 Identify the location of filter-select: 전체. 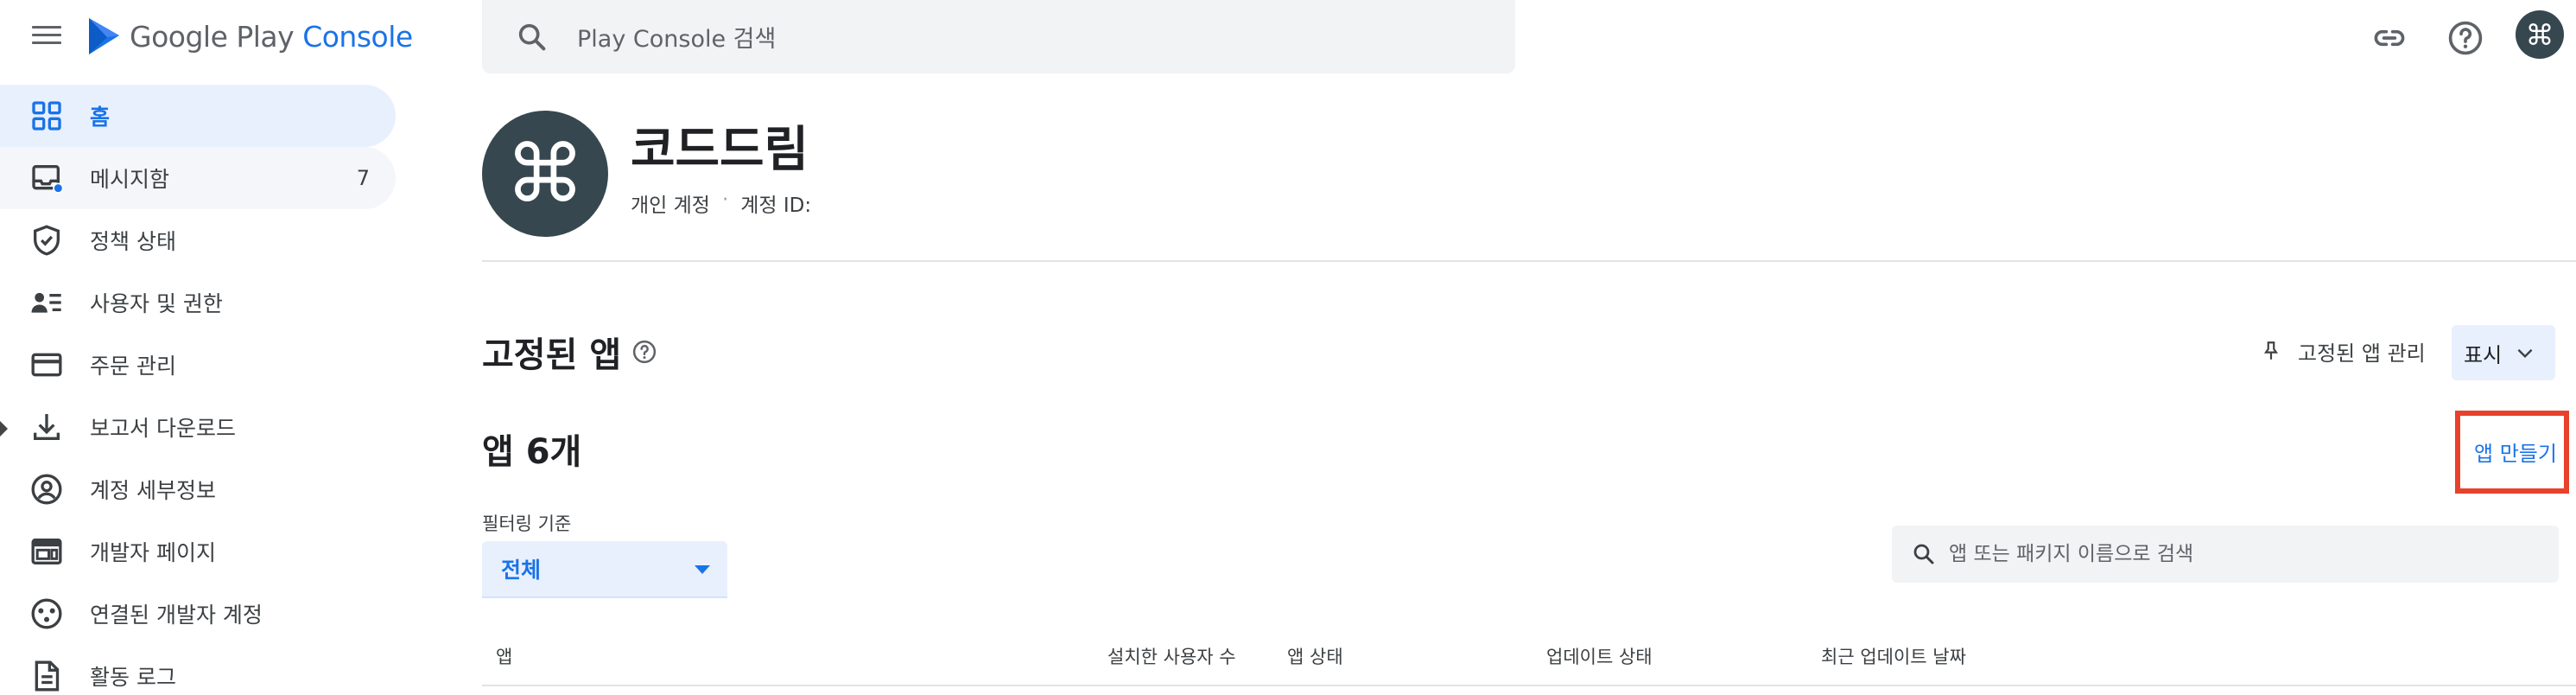
(604, 569).